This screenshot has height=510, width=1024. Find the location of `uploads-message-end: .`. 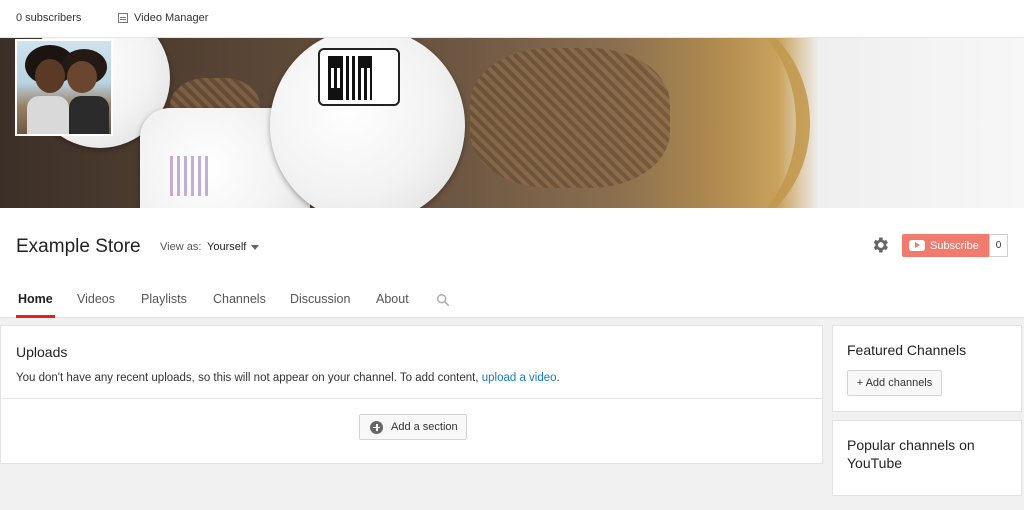

uploads-message-end: . is located at coordinates (558, 378).